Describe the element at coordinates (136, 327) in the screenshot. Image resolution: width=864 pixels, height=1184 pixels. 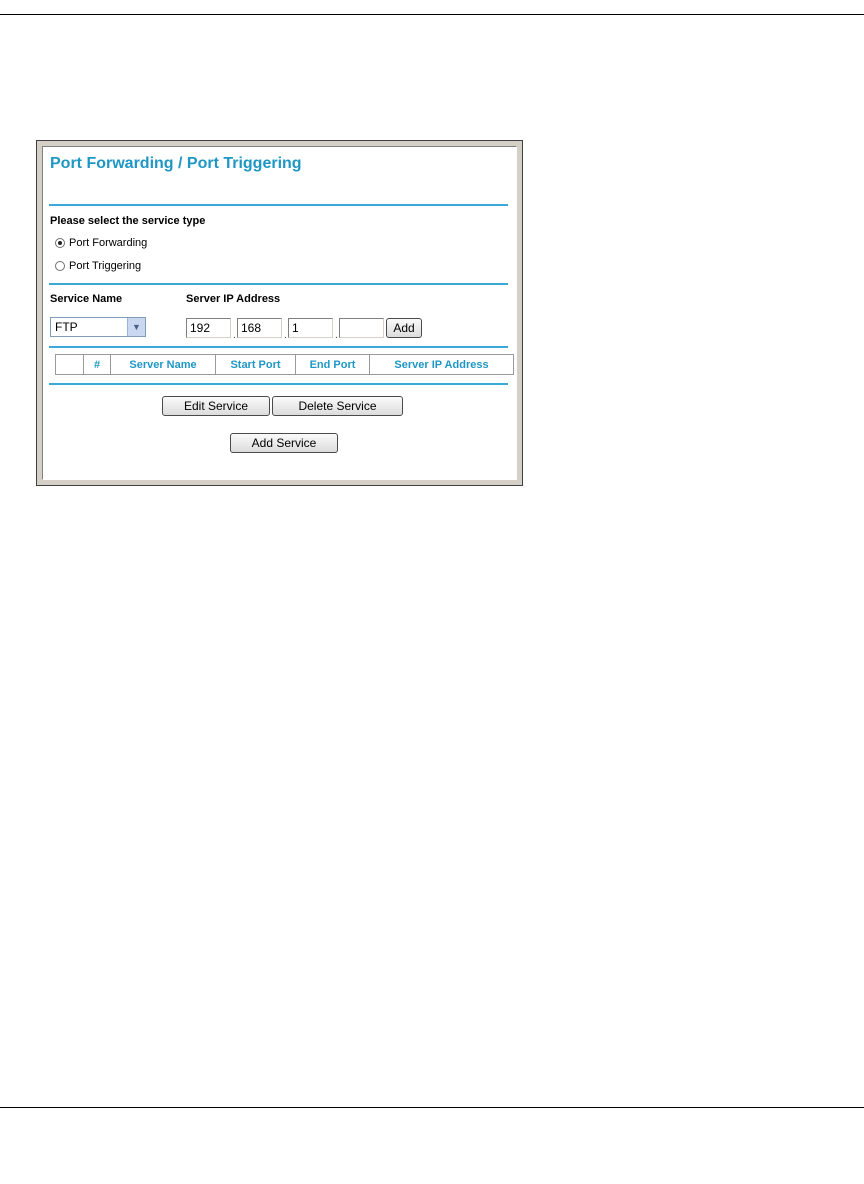
I see `chevron-down-icon: ▼` at that location.